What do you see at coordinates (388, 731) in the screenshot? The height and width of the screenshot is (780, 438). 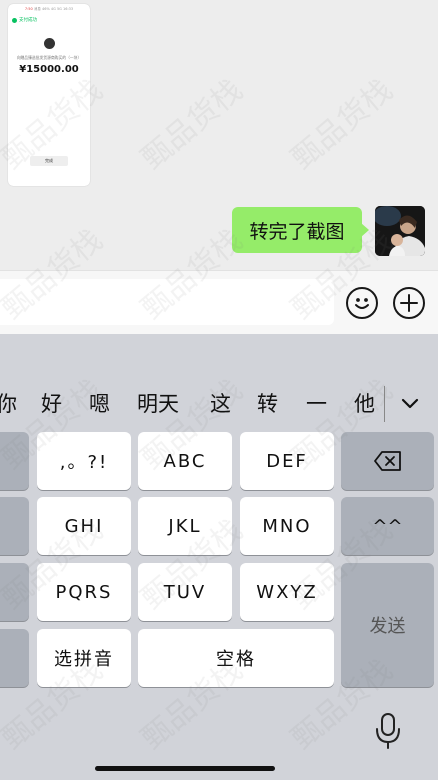 I see `microphone-icon` at bounding box center [388, 731].